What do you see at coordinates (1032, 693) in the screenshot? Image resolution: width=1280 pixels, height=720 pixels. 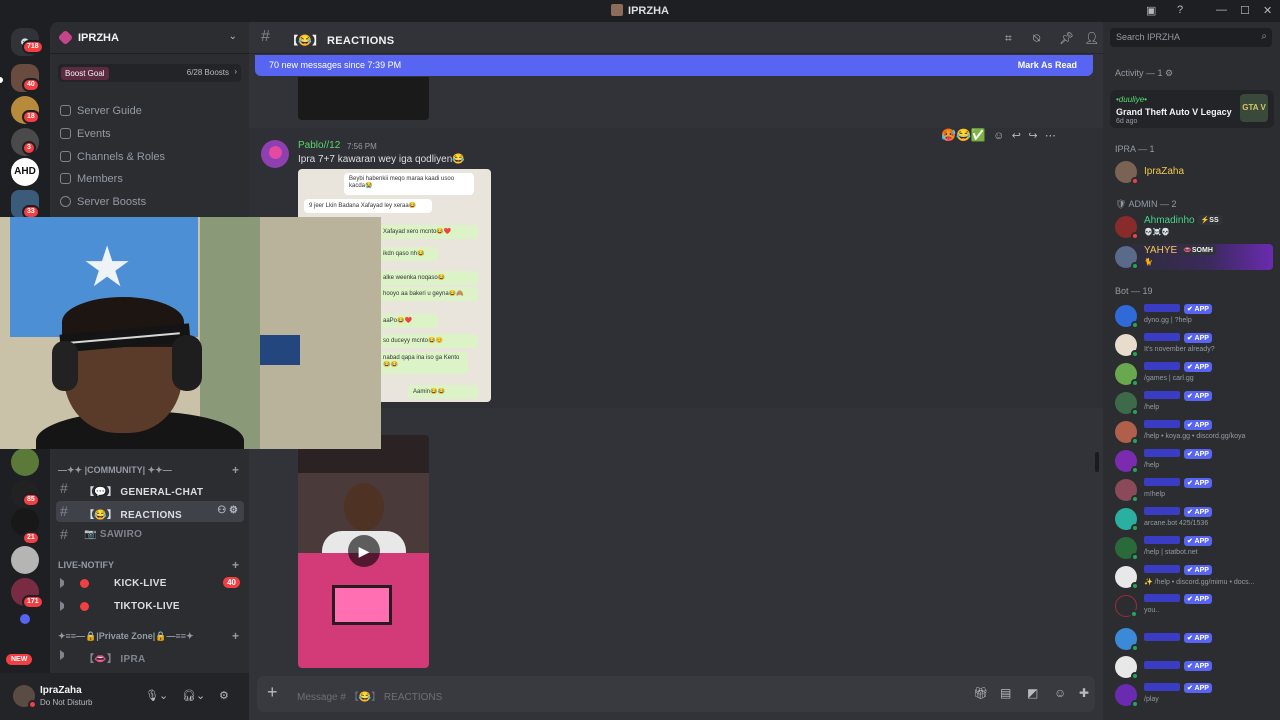 I see `sticker-icon: ◩` at bounding box center [1032, 693].